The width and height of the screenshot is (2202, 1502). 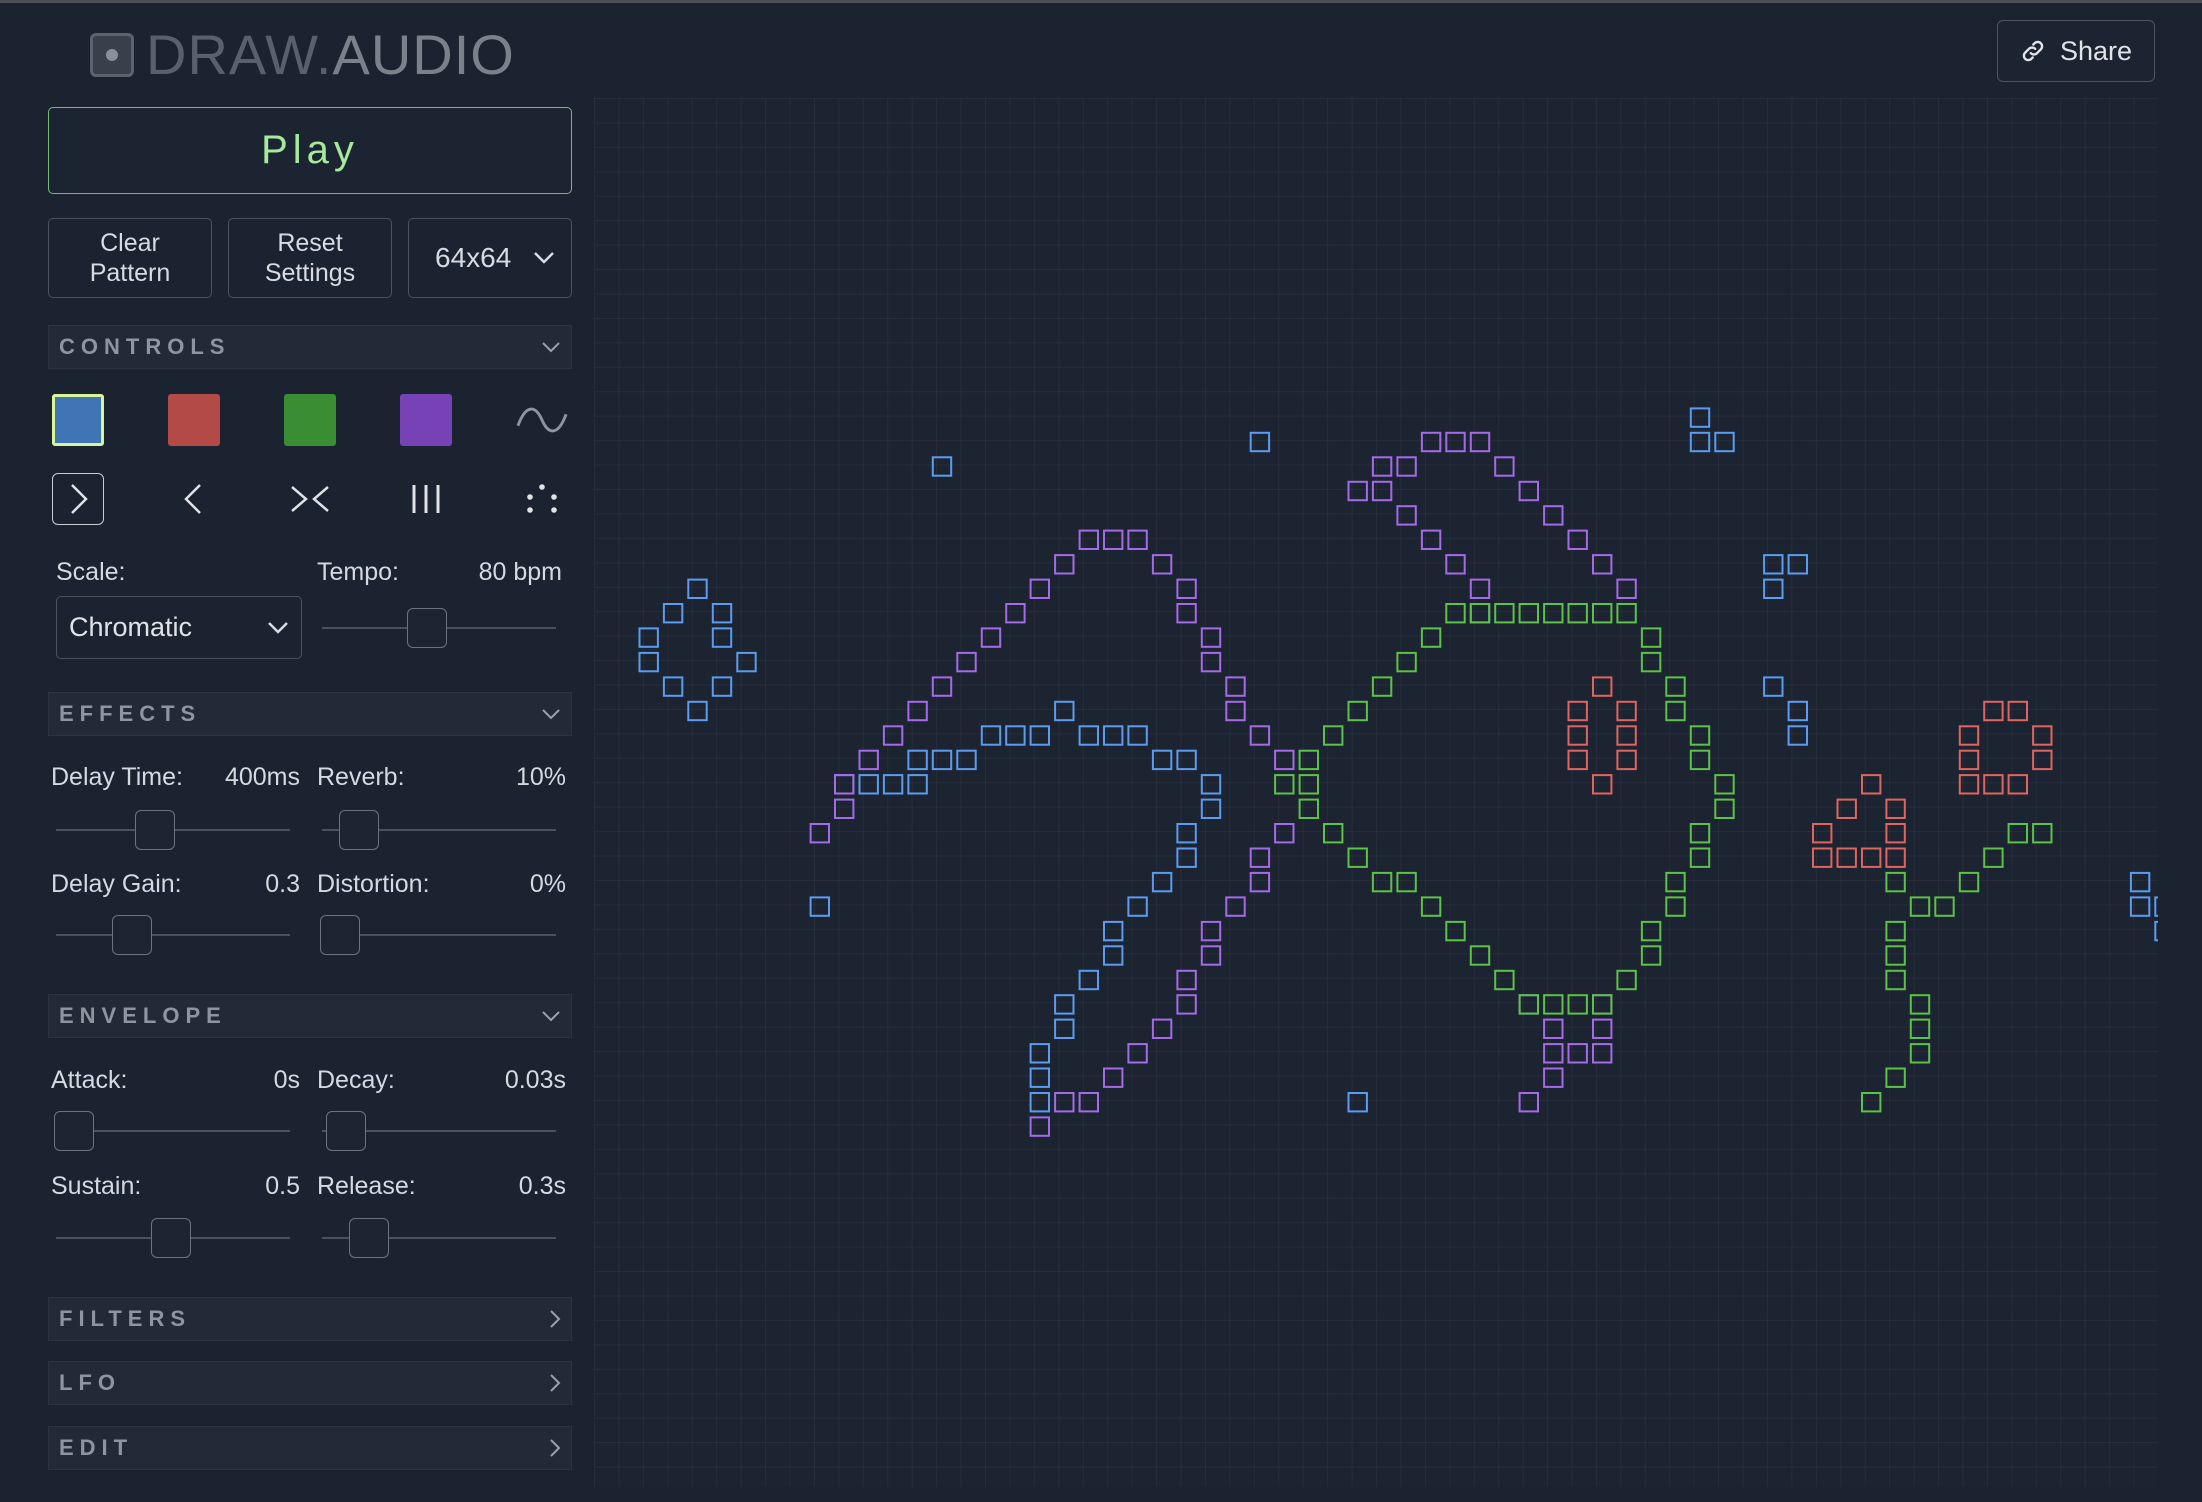 I want to click on lfo-section-header: LFO, so click(x=310, y=1383).